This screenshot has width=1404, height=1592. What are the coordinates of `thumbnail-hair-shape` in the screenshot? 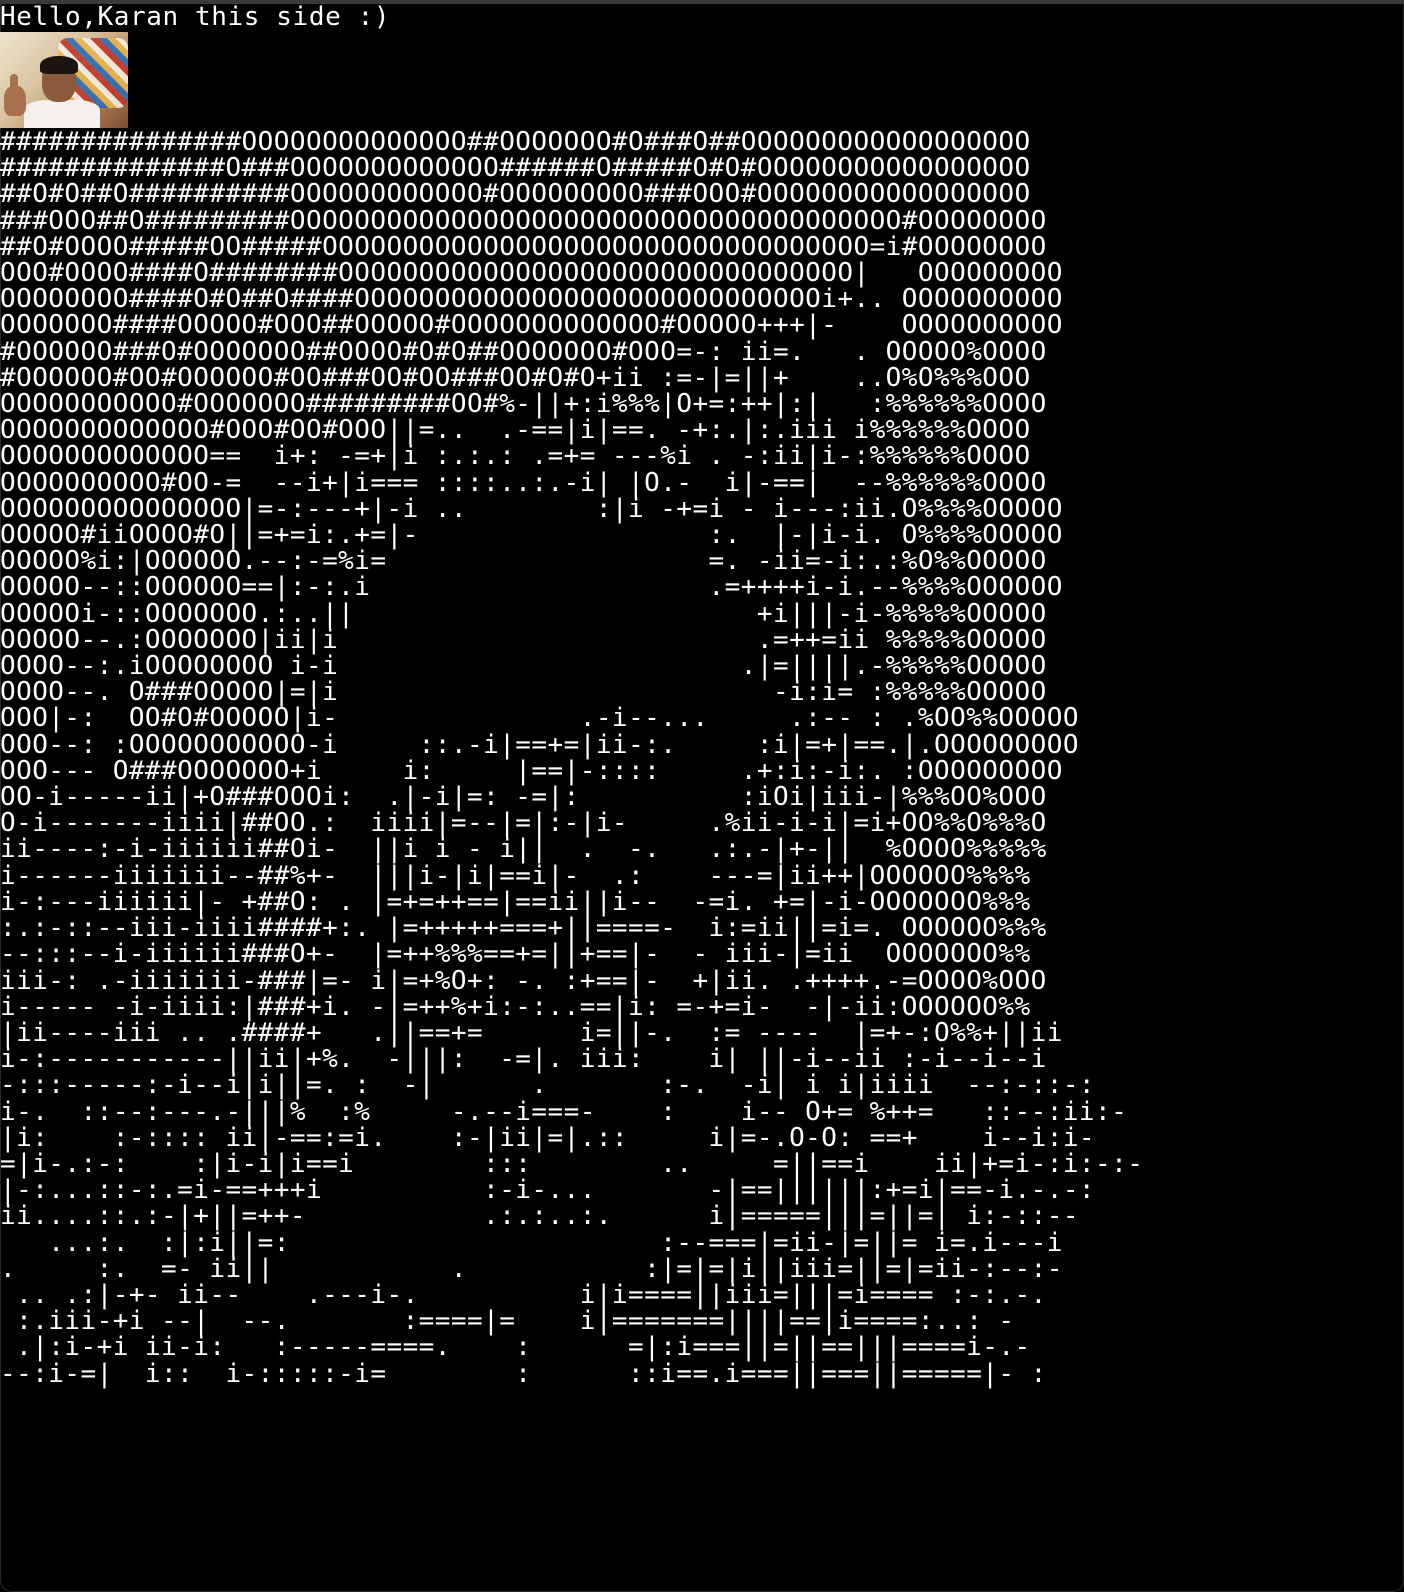 It's located at (59, 65).